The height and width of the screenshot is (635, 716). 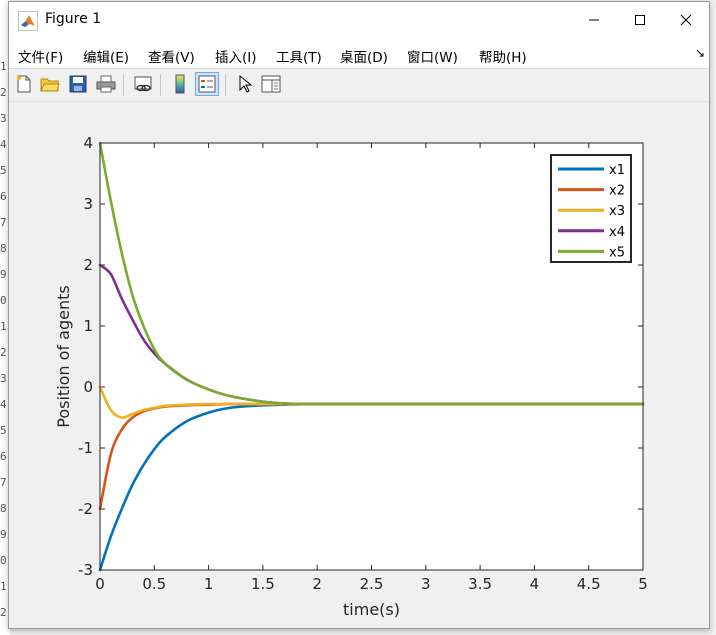 I want to click on minimize-icon, so click(x=594, y=20).